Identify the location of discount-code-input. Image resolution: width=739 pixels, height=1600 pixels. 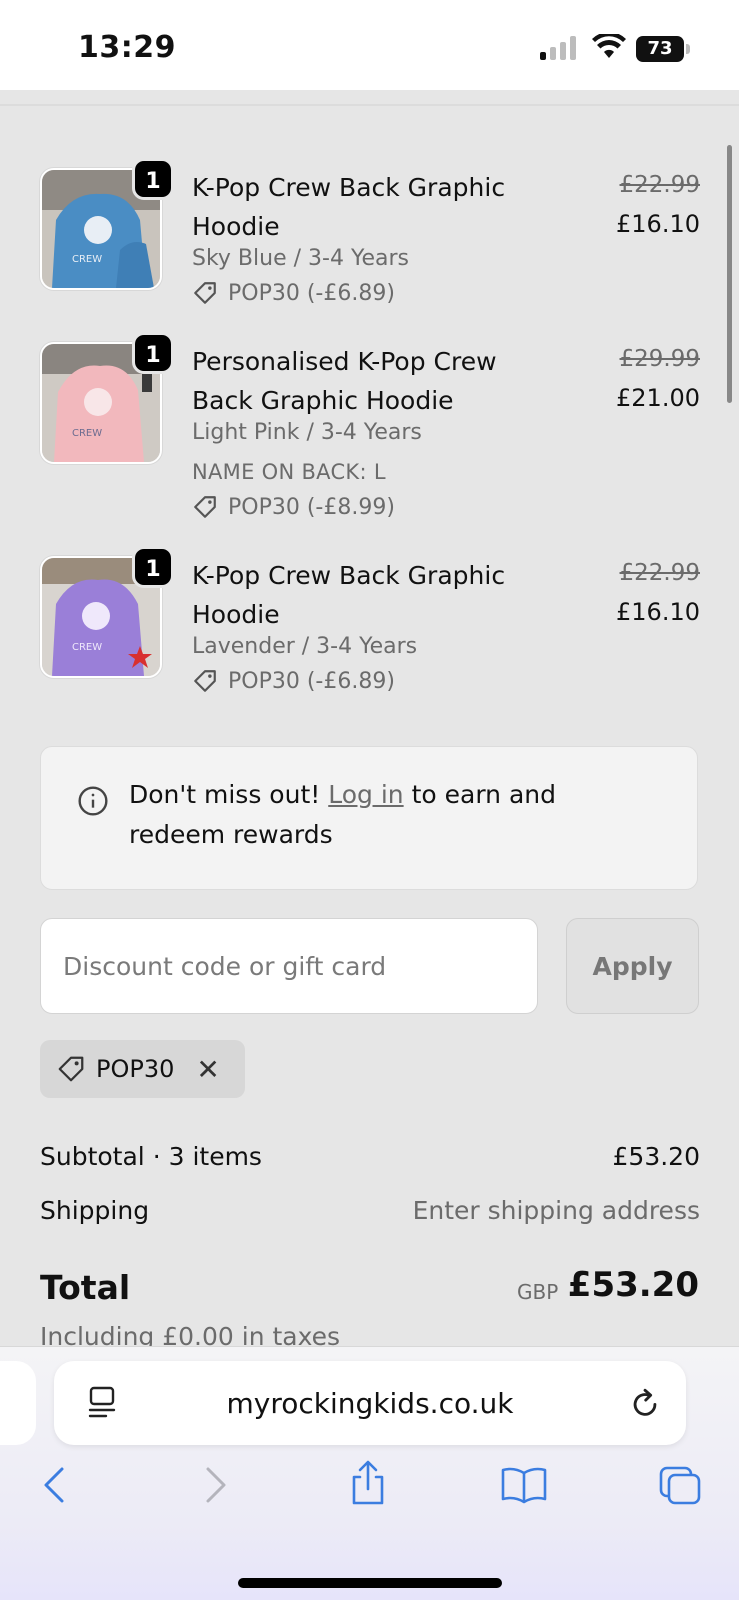
(289, 966).